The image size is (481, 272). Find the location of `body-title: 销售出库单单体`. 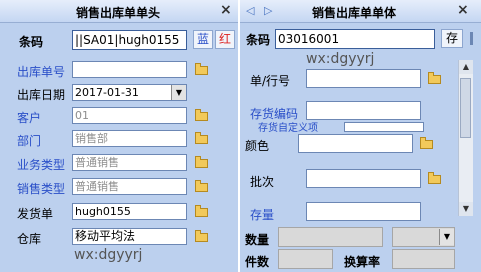

body-title: 销售出库单单体 is located at coordinates (354, 13).